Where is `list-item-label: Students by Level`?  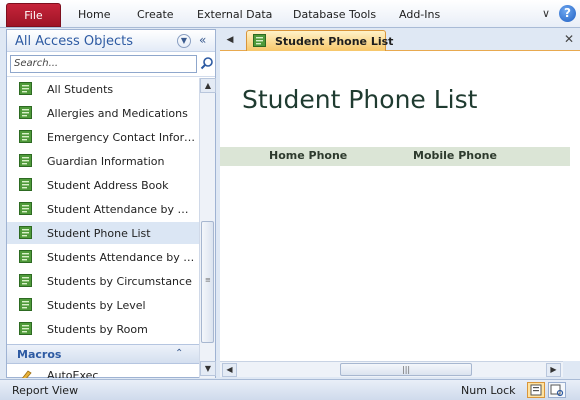
list-item-label: Students by Level is located at coordinates (96, 305).